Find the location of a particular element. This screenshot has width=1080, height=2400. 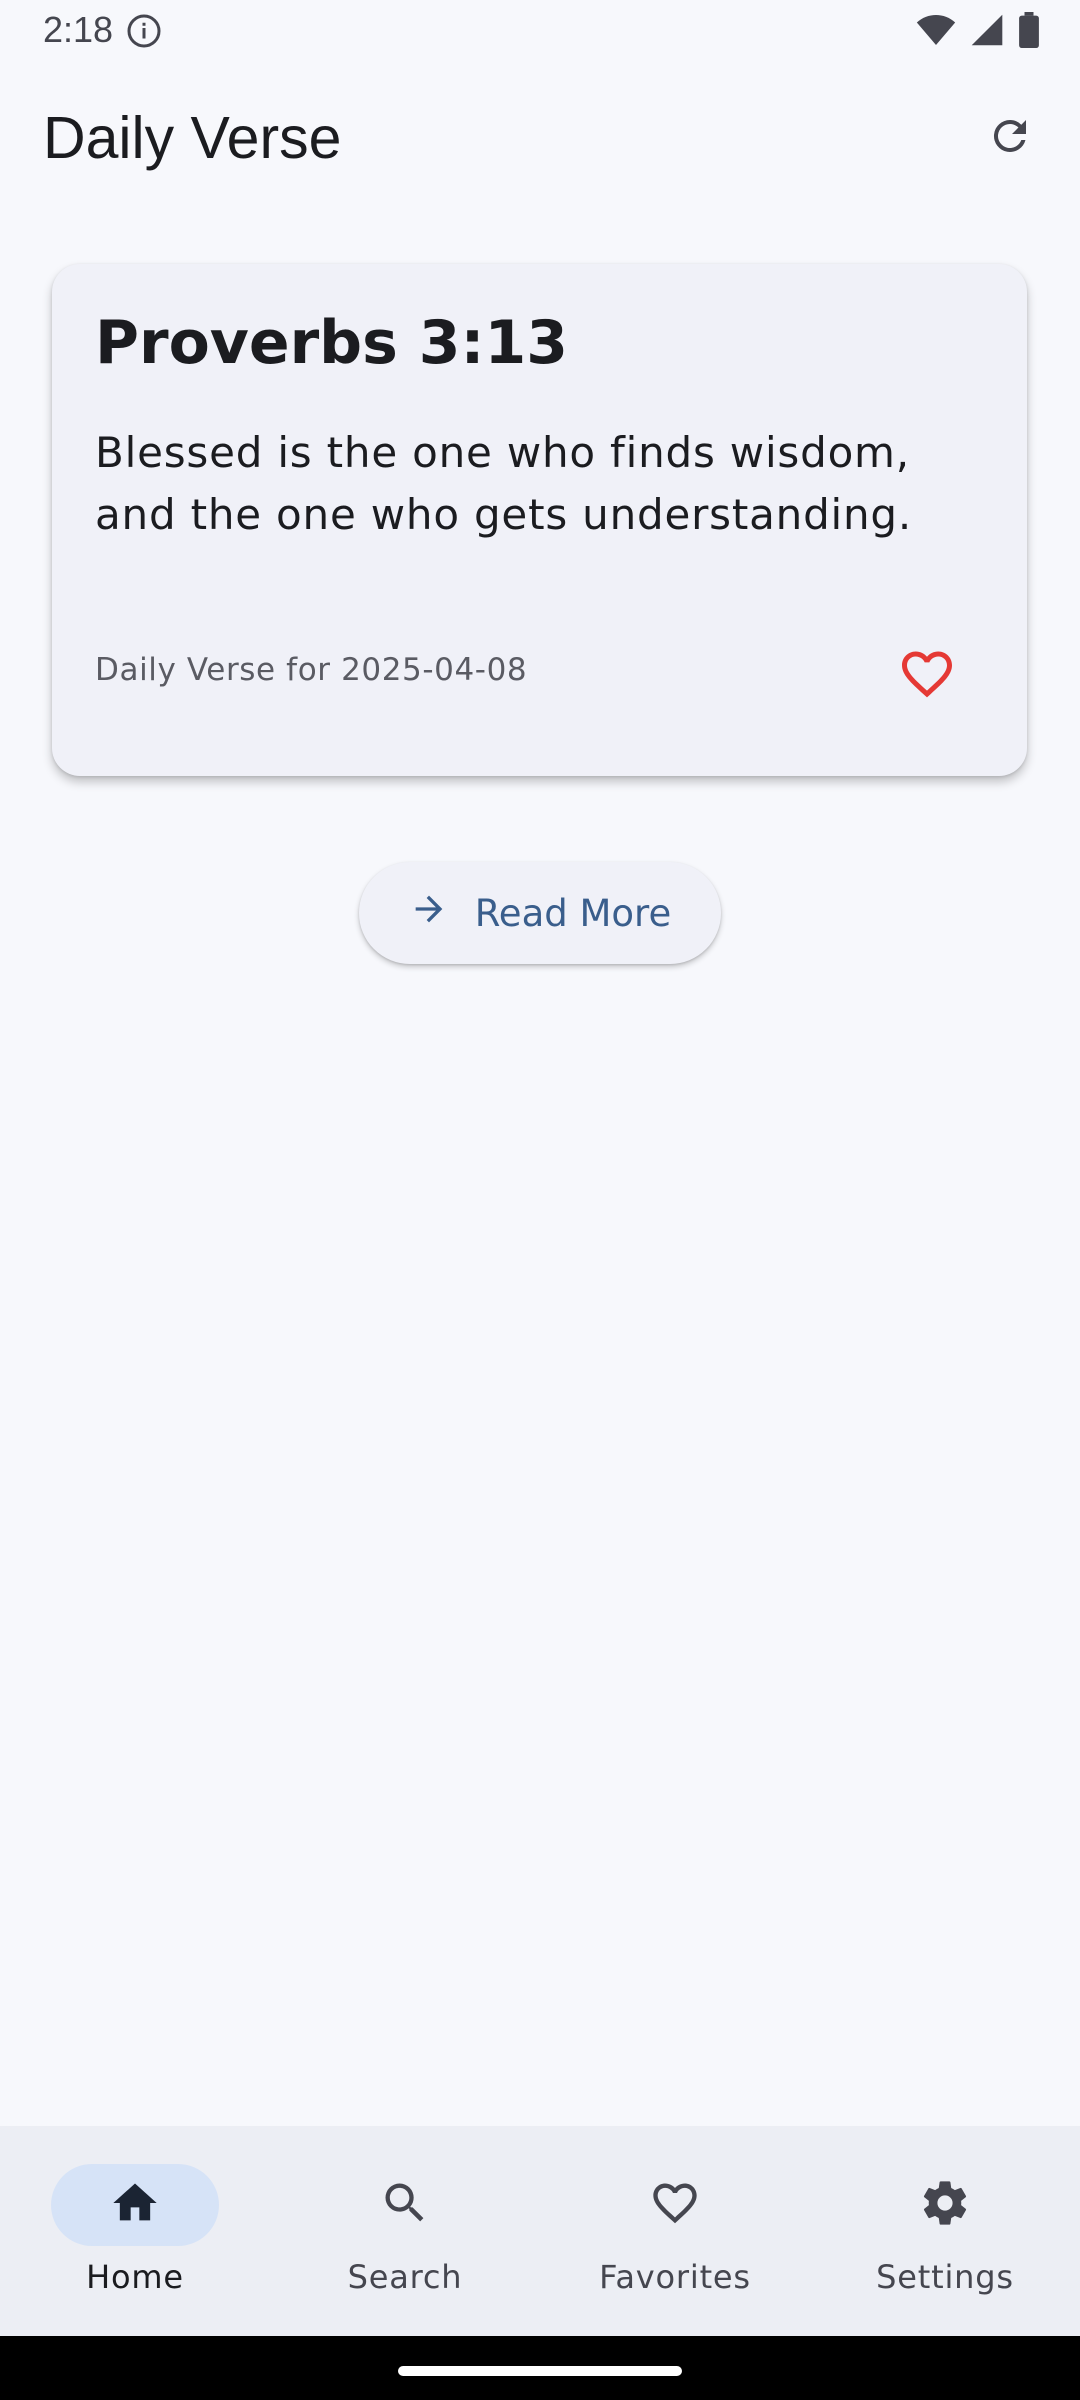

bottom-navigation: Home Search Favorites Settings is located at coordinates (540, 2231).